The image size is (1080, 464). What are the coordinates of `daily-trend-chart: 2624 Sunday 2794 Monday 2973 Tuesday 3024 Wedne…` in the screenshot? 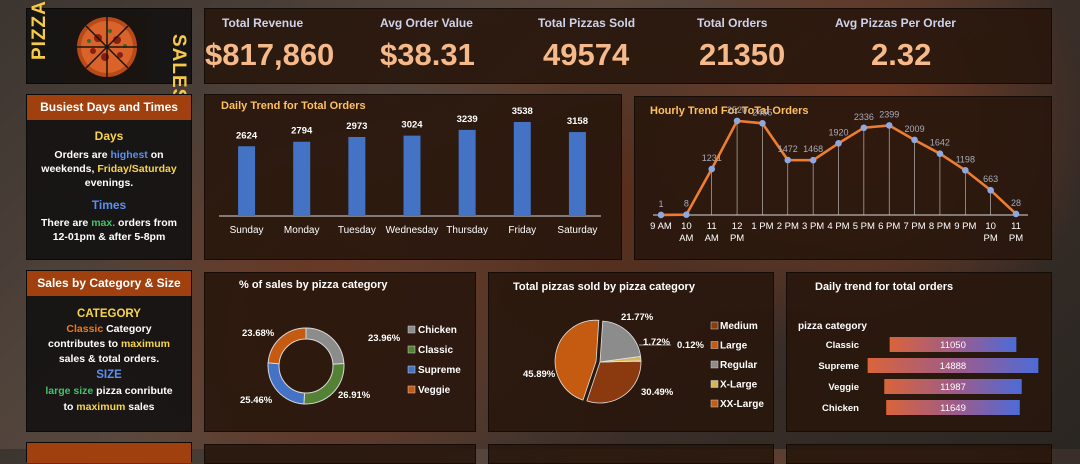 It's located at (410, 171).